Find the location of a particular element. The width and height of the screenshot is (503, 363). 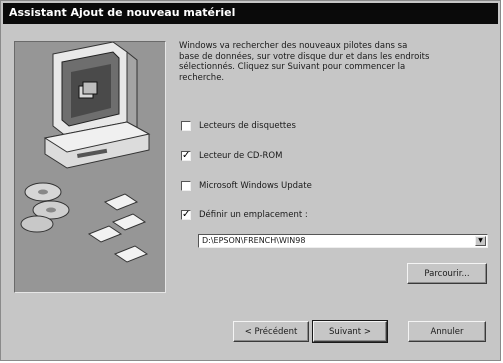

option-windows-update: Microsoft Windows Update is located at coordinates (246, 185).